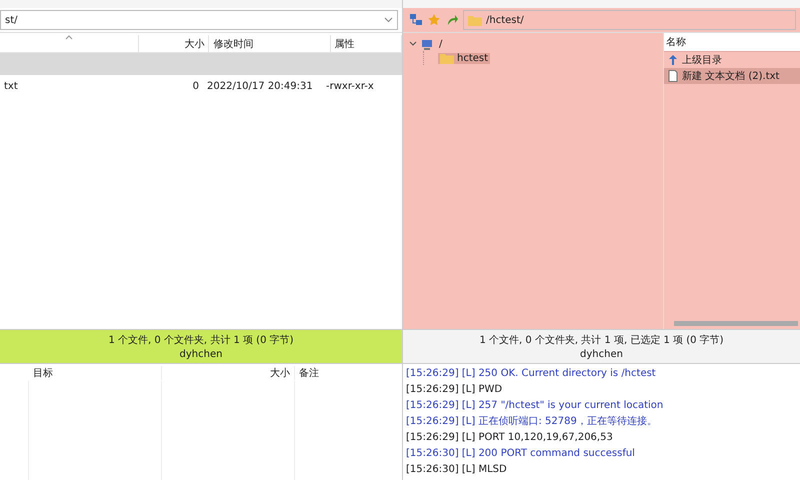 The height and width of the screenshot is (480, 800). What do you see at coordinates (260, 86) in the screenshot?
I see `file-date: 2022/10/17 20:49:31` at bounding box center [260, 86].